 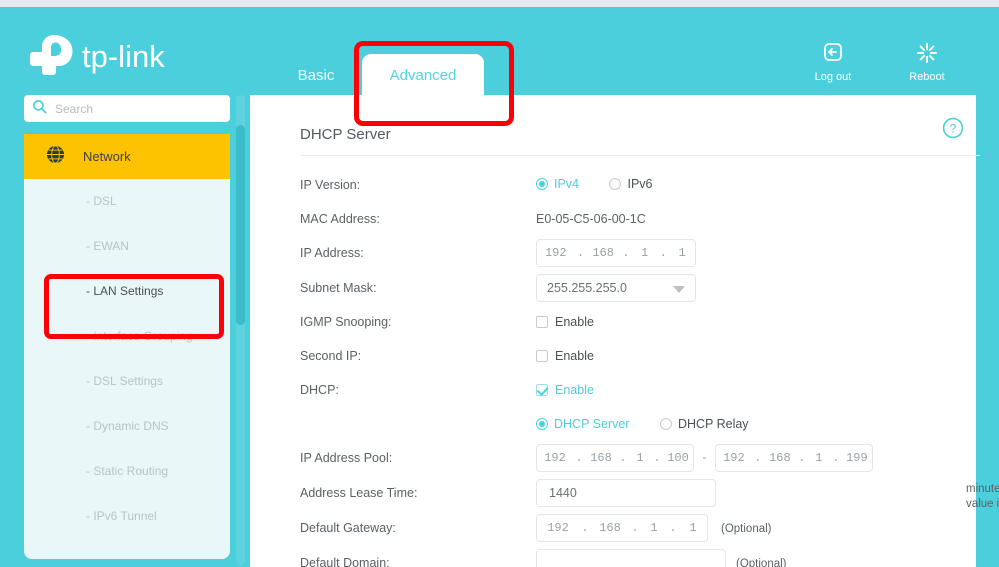 I want to click on checkbox-second-ip: Enable, so click(x=565, y=356).